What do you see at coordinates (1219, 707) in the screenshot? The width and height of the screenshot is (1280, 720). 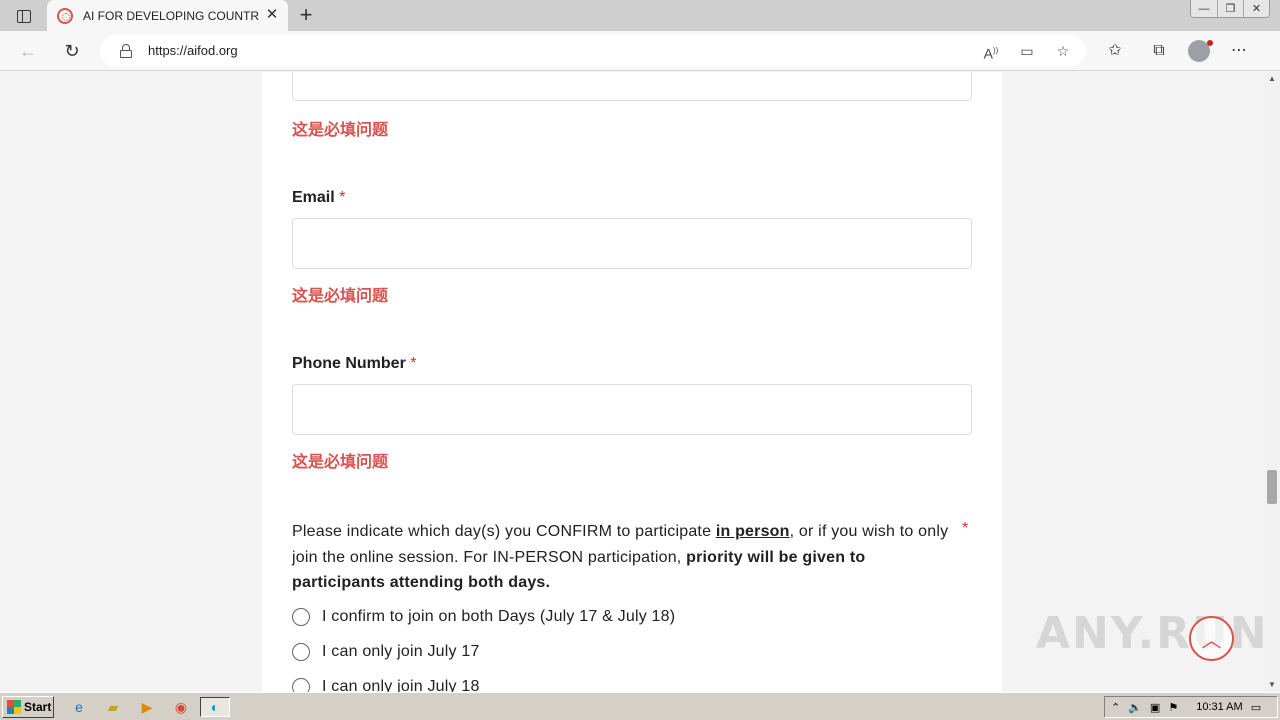 I see `clock: 10:31 AM` at bounding box center [1219, 707].